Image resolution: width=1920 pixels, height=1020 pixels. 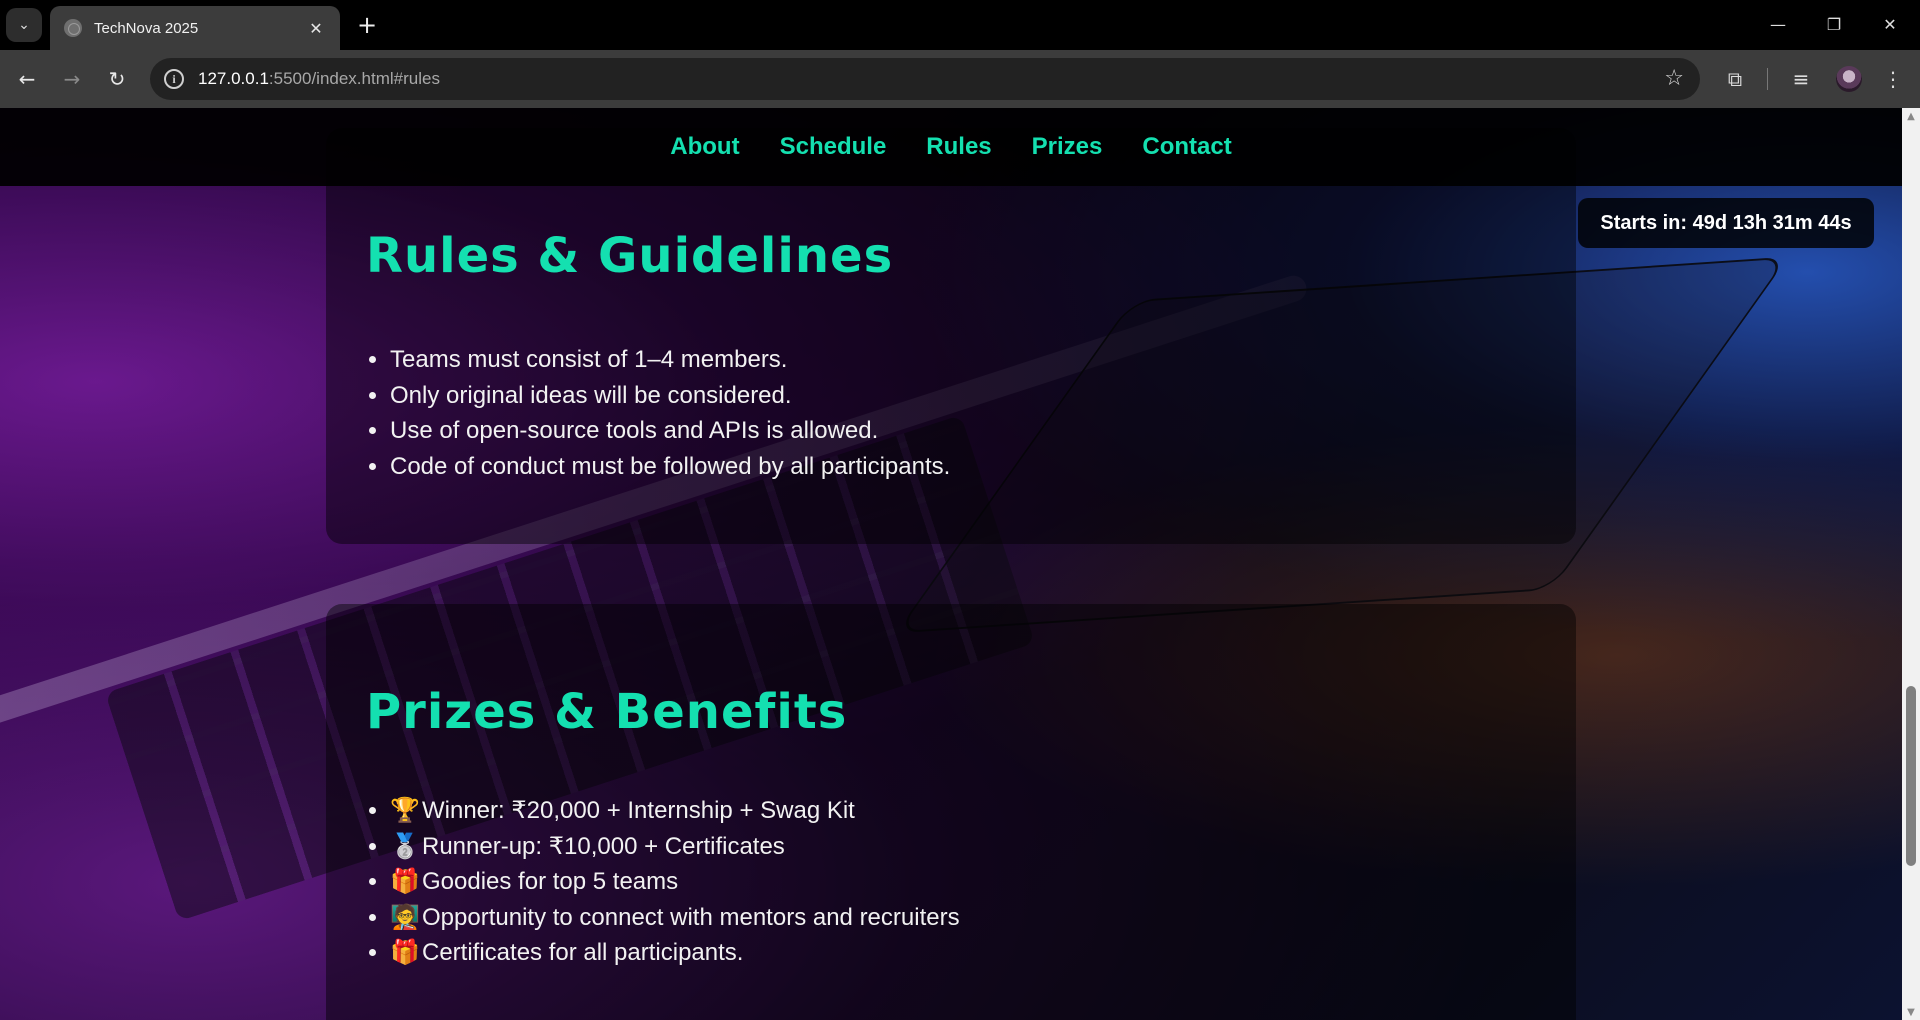 I want to click on prize-text: Winner: ₹20,000 + Internship + Swag Kit, so click(x=638, y=810).